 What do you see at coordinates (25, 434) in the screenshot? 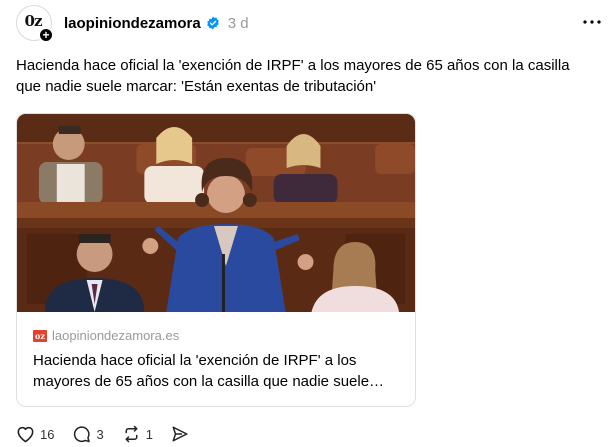
I see `heart-icon` at bounding box center [25, 434].